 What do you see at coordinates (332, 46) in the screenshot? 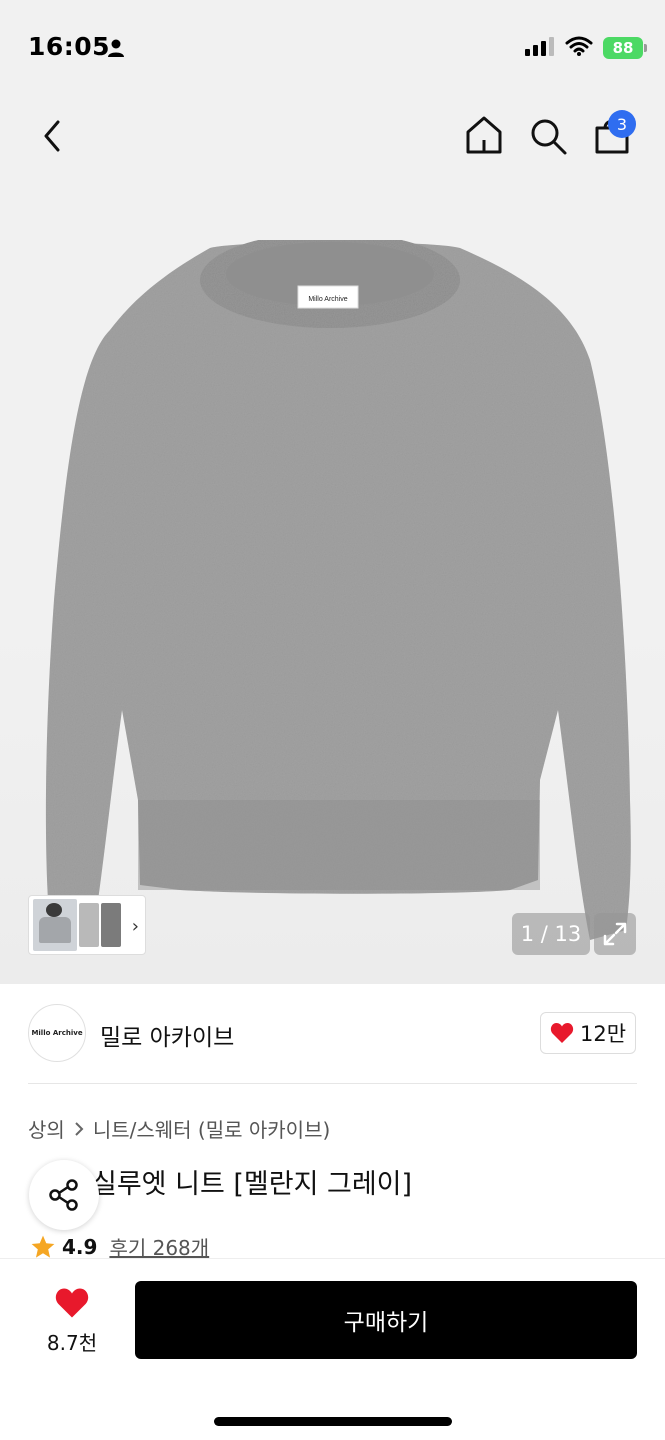
I see `status-bar: 16:05 88` at bounding box center [332, 46].